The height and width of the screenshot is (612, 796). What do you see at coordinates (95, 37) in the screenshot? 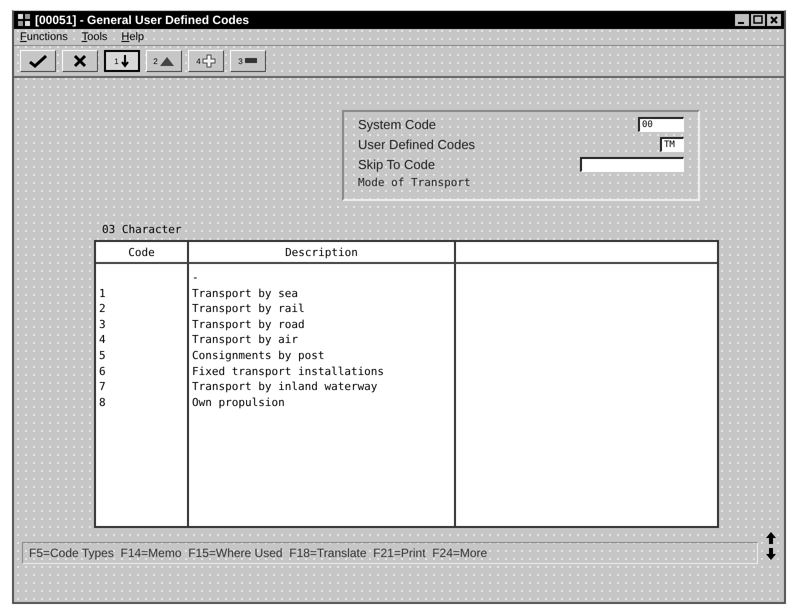
I see `menu-item: Tools` at bounding box center [95, 37].